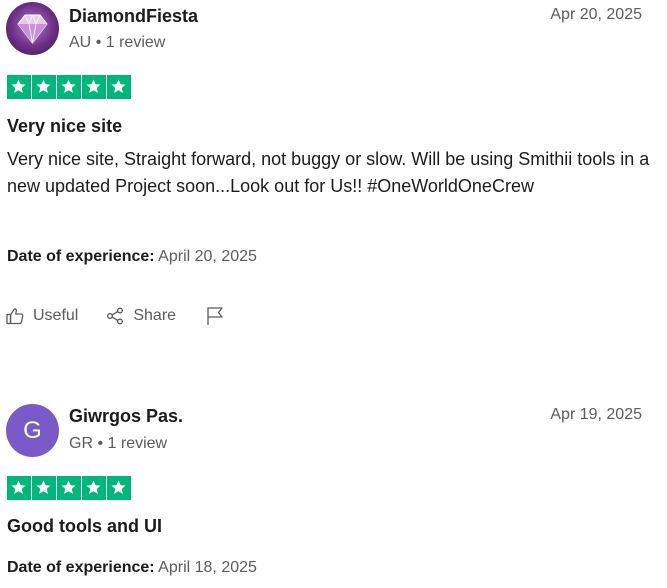 Image resolution: width=667 pixels, height=588 pixels. Describe the element at coordinates (207, 567) in the screenshot. I see `experience-date: April 18, 2025` at that location.